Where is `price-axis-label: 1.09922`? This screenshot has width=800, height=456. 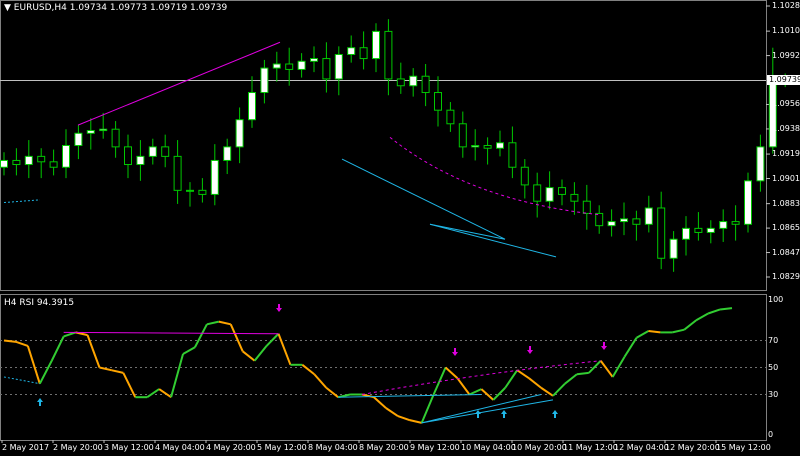
price-axis-label: 1.09922 is located at coordinates (786, 55).